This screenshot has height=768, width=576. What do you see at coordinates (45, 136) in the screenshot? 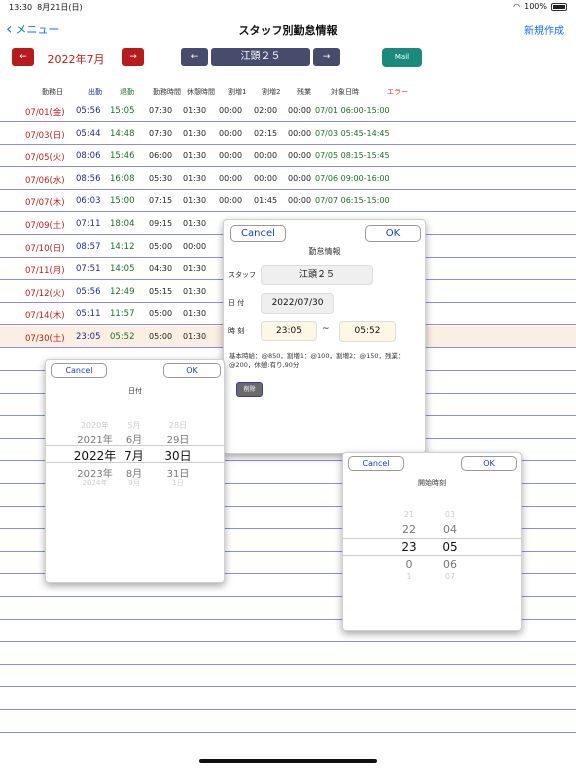
I see `cell-date: 07/03(日)` at bounding box center [45, 136].